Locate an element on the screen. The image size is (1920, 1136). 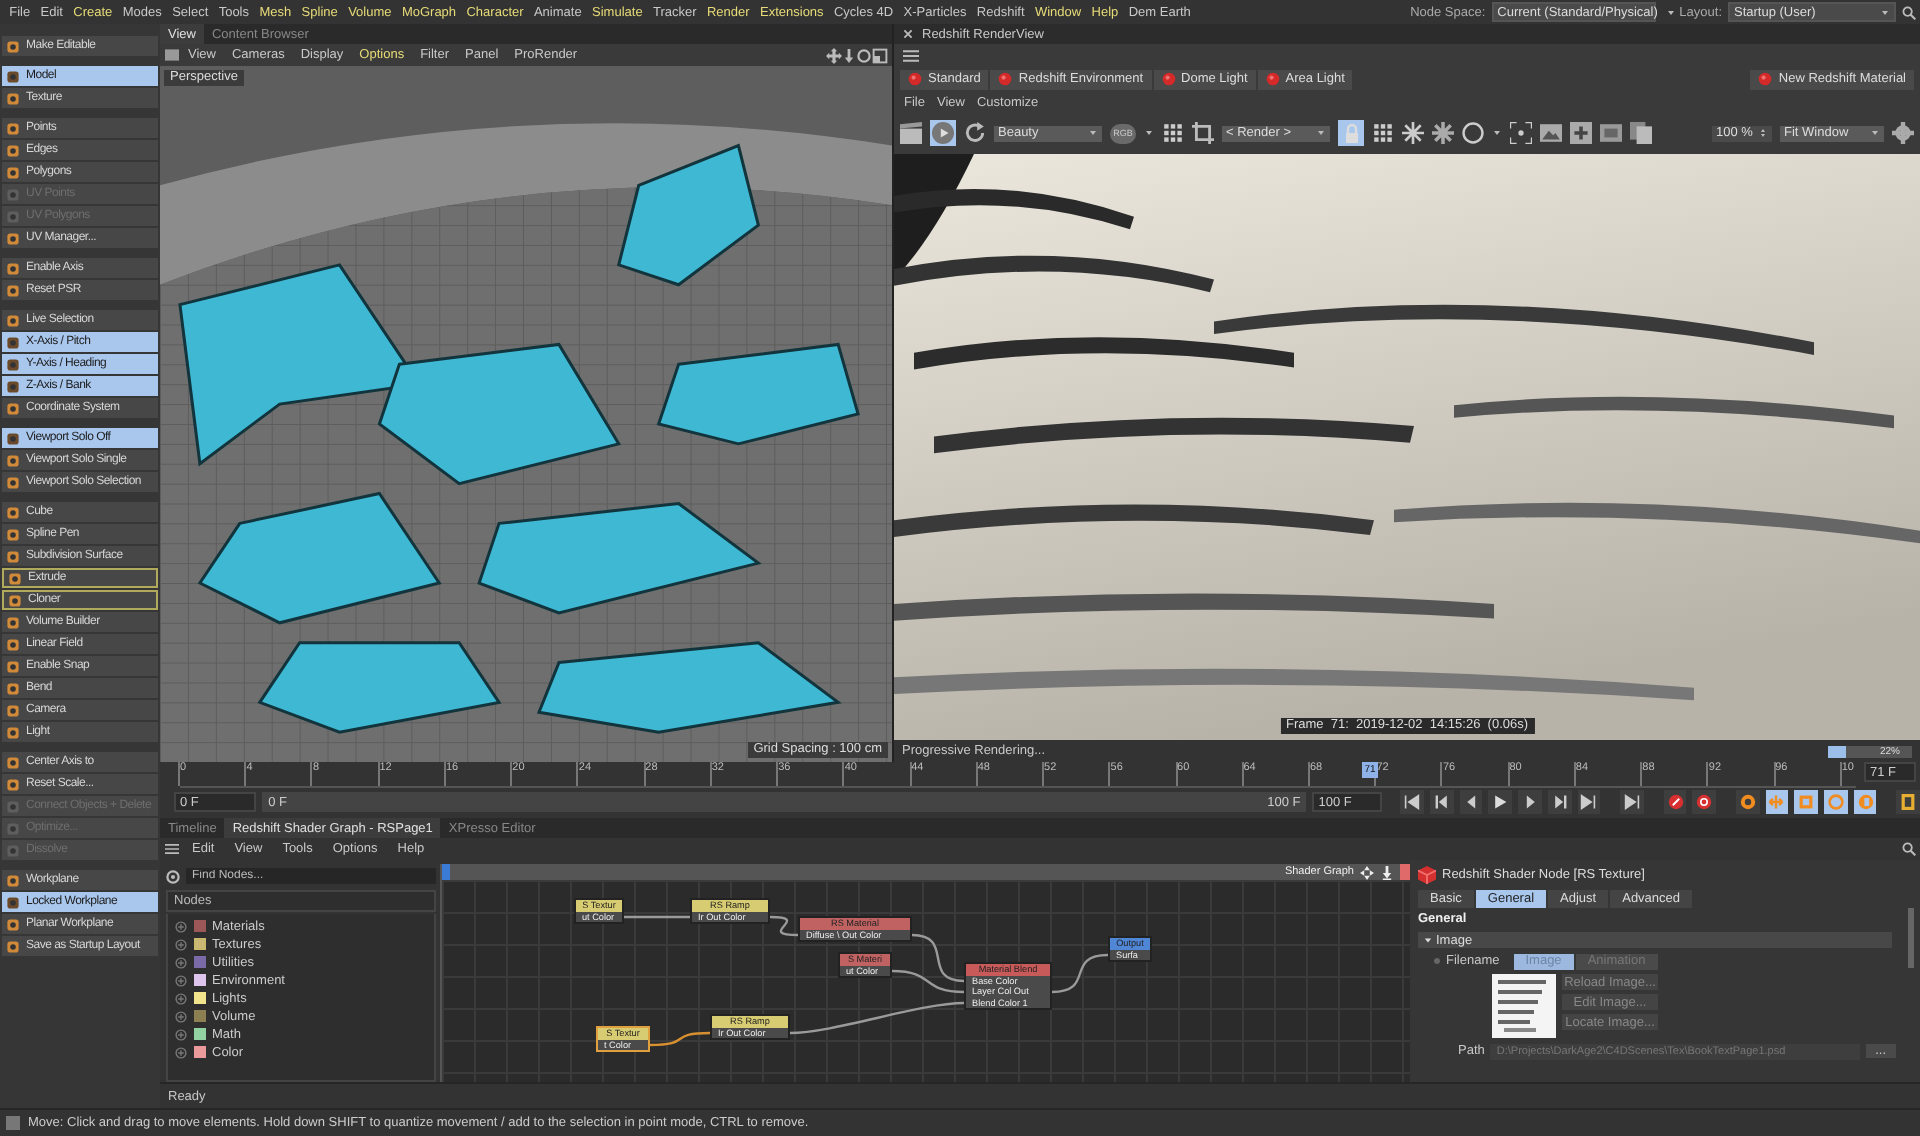
crop-icon is located at coordinates (1203, 133).